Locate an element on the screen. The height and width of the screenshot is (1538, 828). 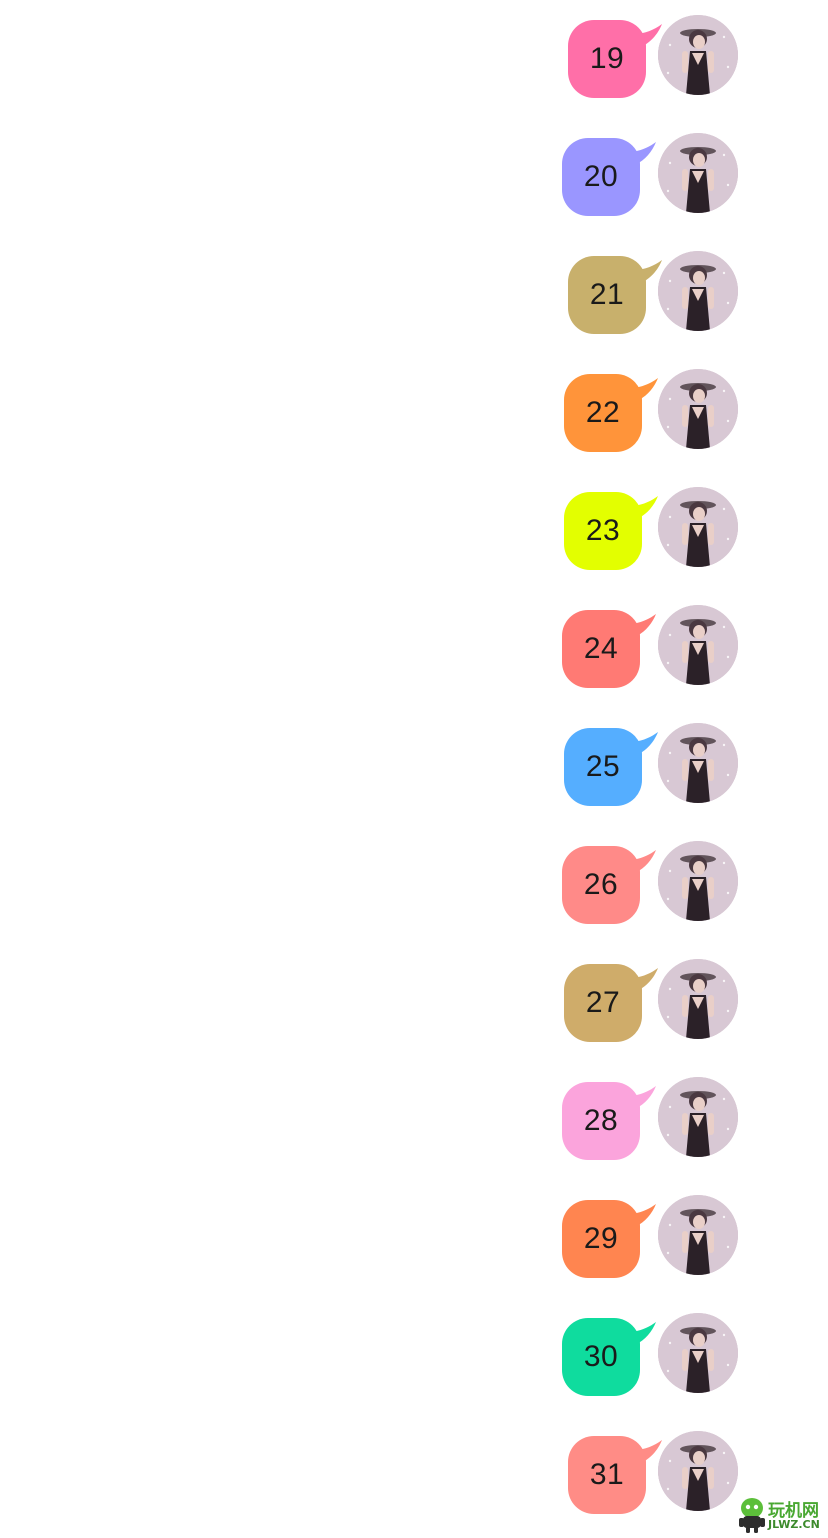
message-bubble-wrap: 19 is located at coordinates (618, 60).